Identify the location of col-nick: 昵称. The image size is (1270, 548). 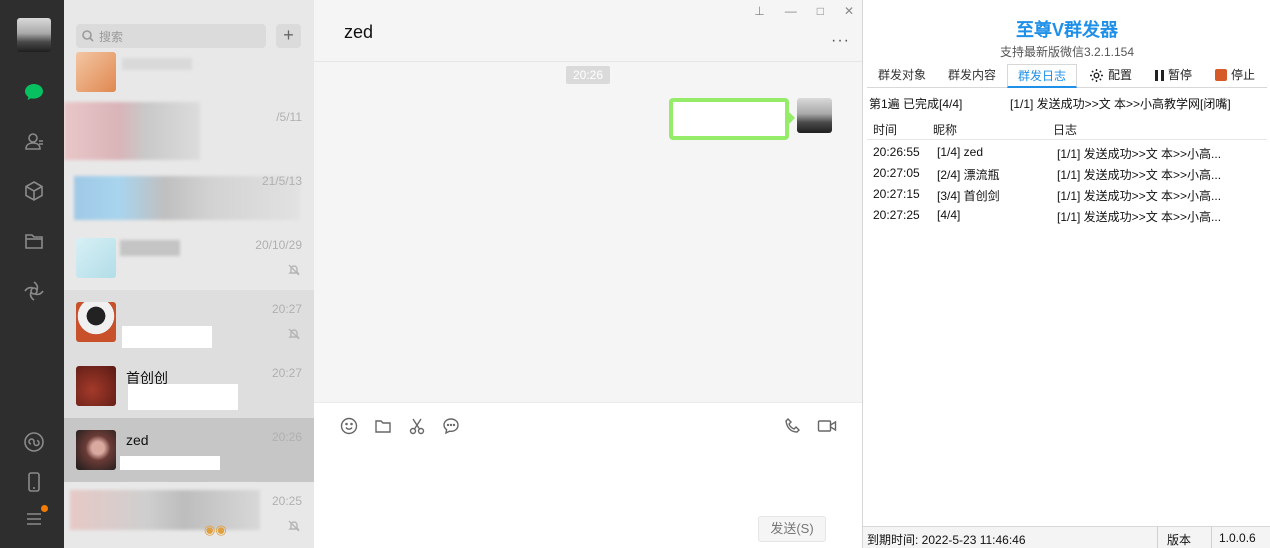
(945, 130).